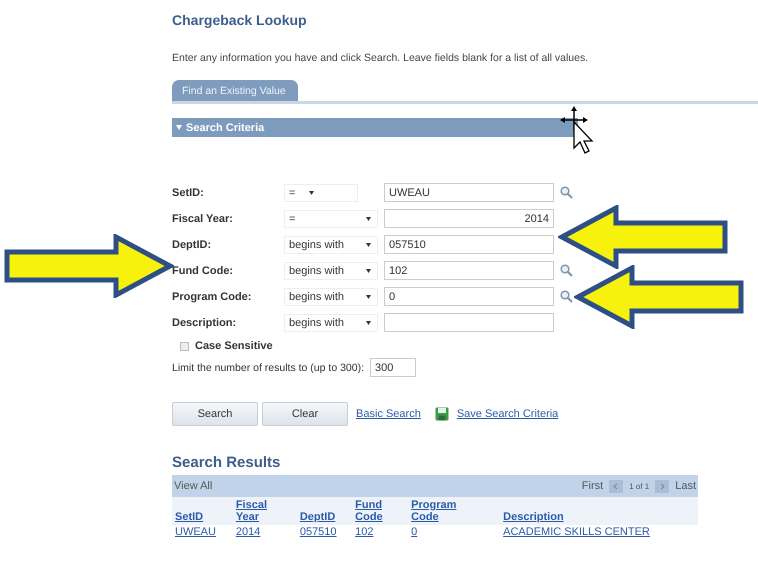 This screenshot has height=565, width=758. Describe the element at coordinates (179, 127) in the screenshot. I see `collapse-icon` at that location.